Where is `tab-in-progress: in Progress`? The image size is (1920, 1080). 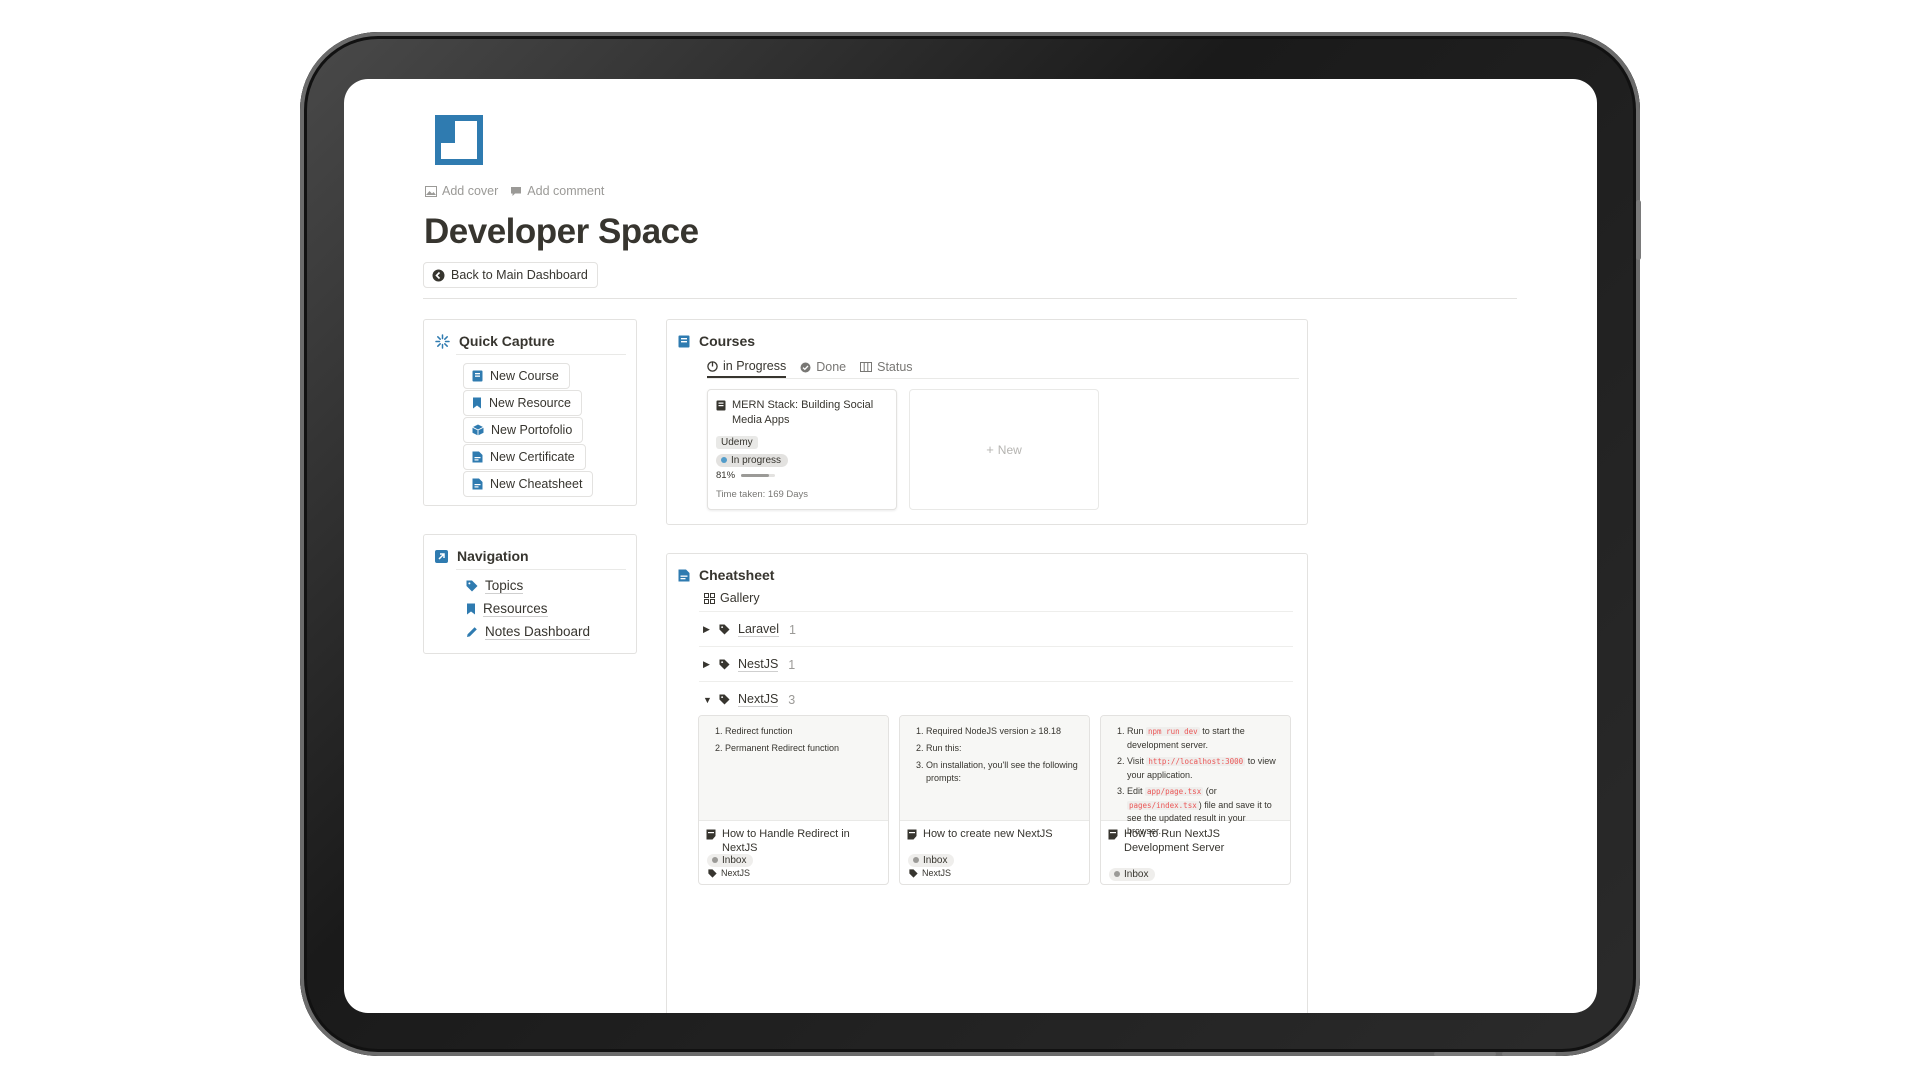 tab-in-progress: in Progress is located at coordinates (747, 367).